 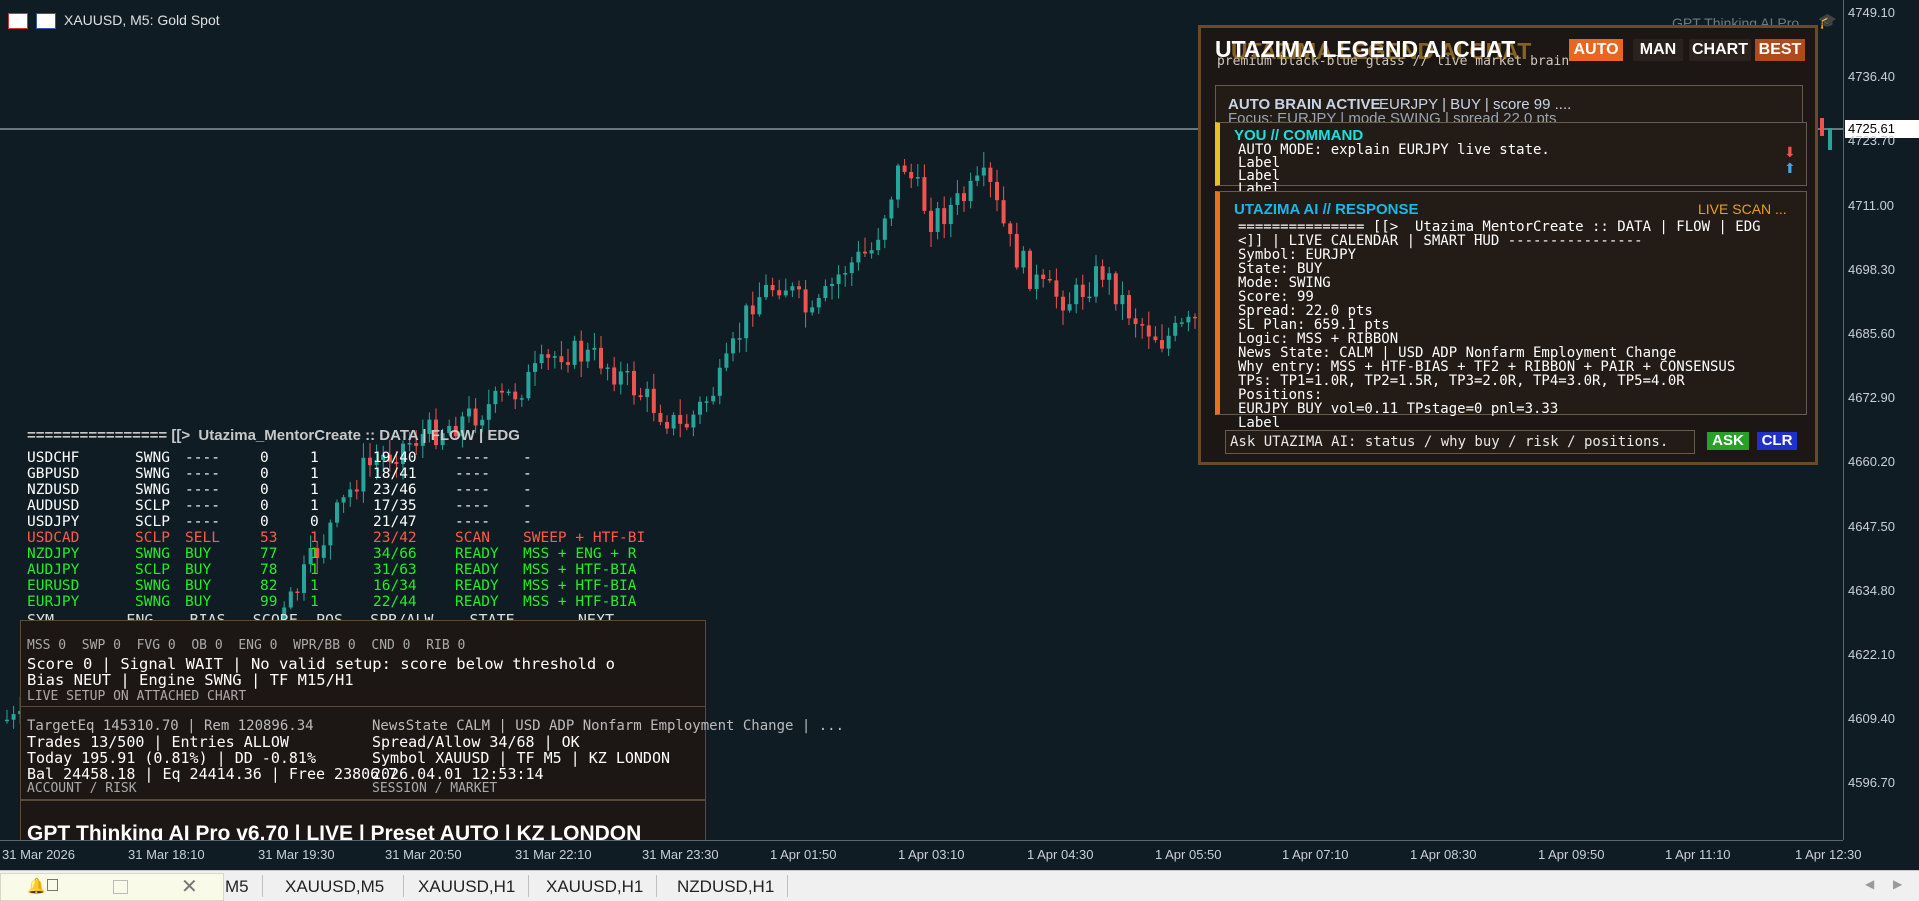 I want to click on chat-title: UTAZIMA LEGEND AI CHAT, so click(x=1365, y=49).